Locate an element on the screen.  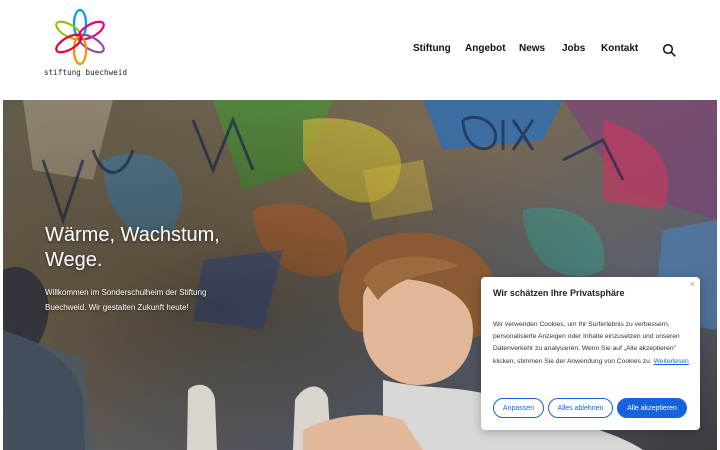
search-button is located at coordinates (669, 50).